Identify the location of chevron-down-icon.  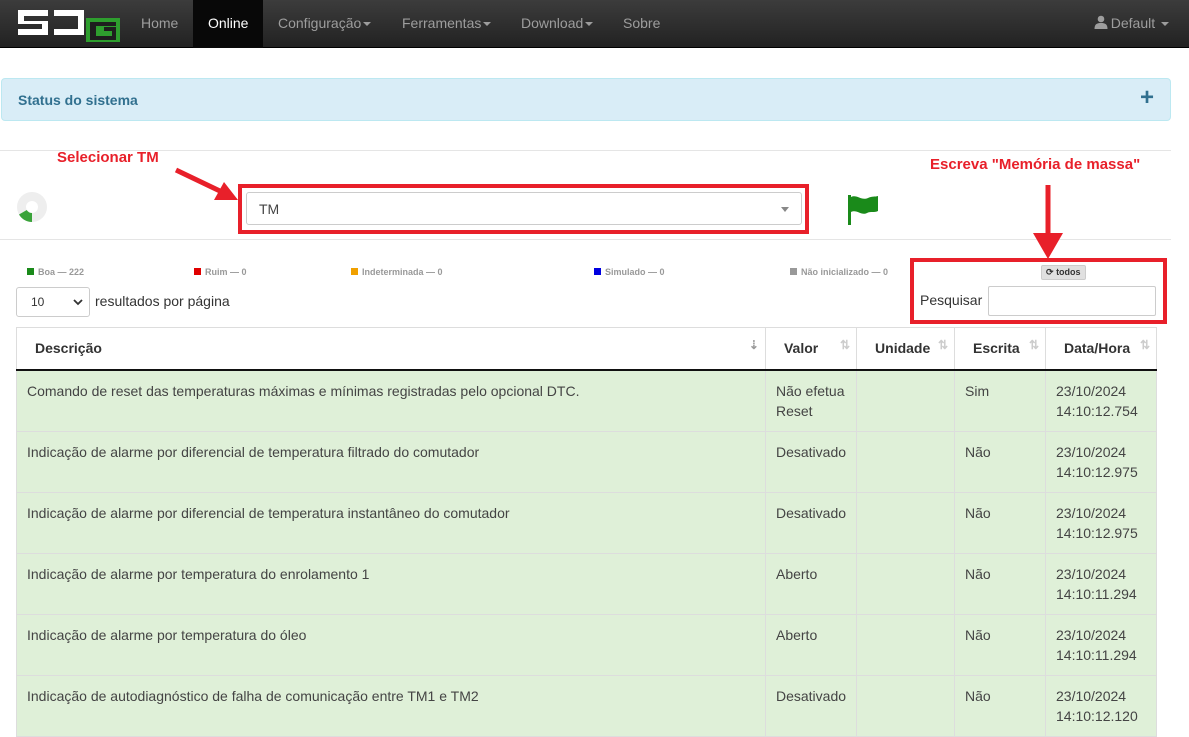
(78, 302).